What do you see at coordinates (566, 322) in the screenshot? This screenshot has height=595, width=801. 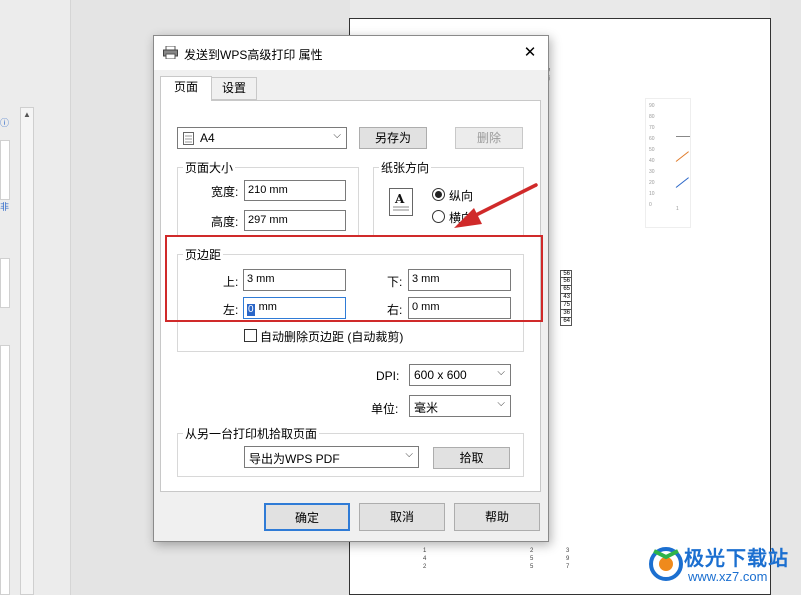 I see `preview-table-cell: 64` at bounding box center [566, 322].